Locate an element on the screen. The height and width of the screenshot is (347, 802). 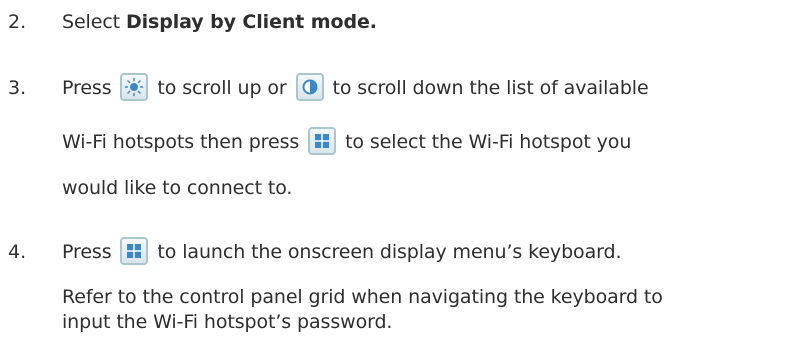
step-2-text: Select Display by Client mode. is located at coordinates (219, 22).